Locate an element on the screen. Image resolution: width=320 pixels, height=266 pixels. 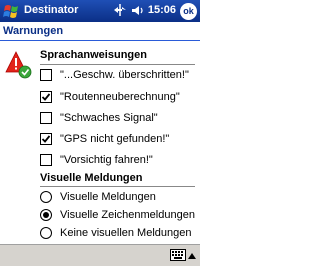
radio-button-selected is located at coordinates (46, 215).